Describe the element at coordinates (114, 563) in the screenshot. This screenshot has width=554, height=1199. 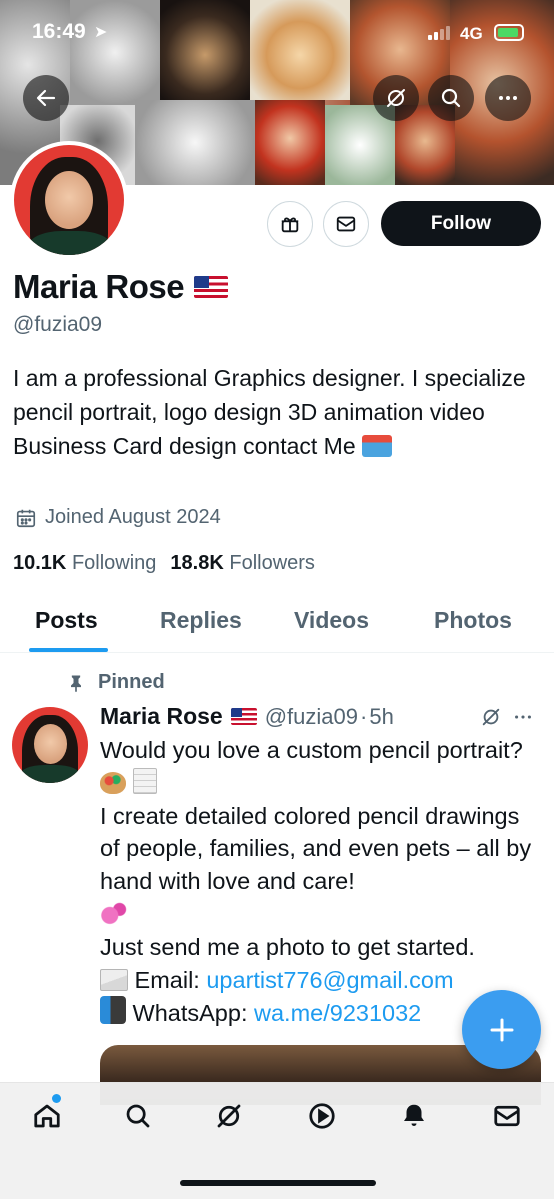
I see `following-label: Following` at that location.